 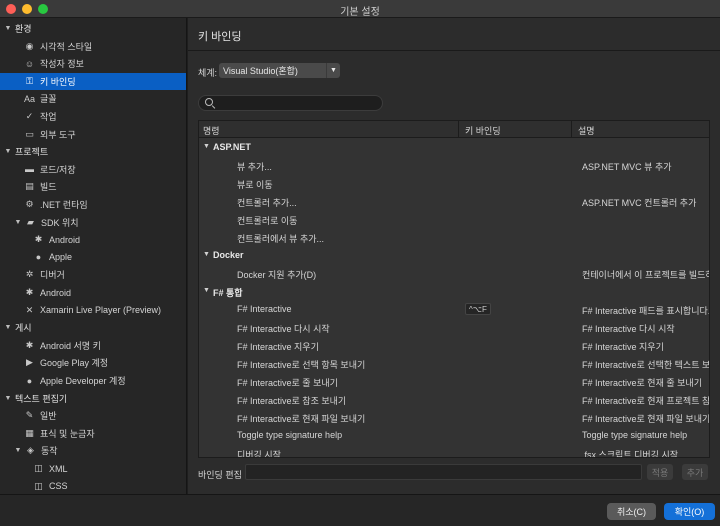 I want to click on ok-button: 확인(O), so click(x=689, y=511).